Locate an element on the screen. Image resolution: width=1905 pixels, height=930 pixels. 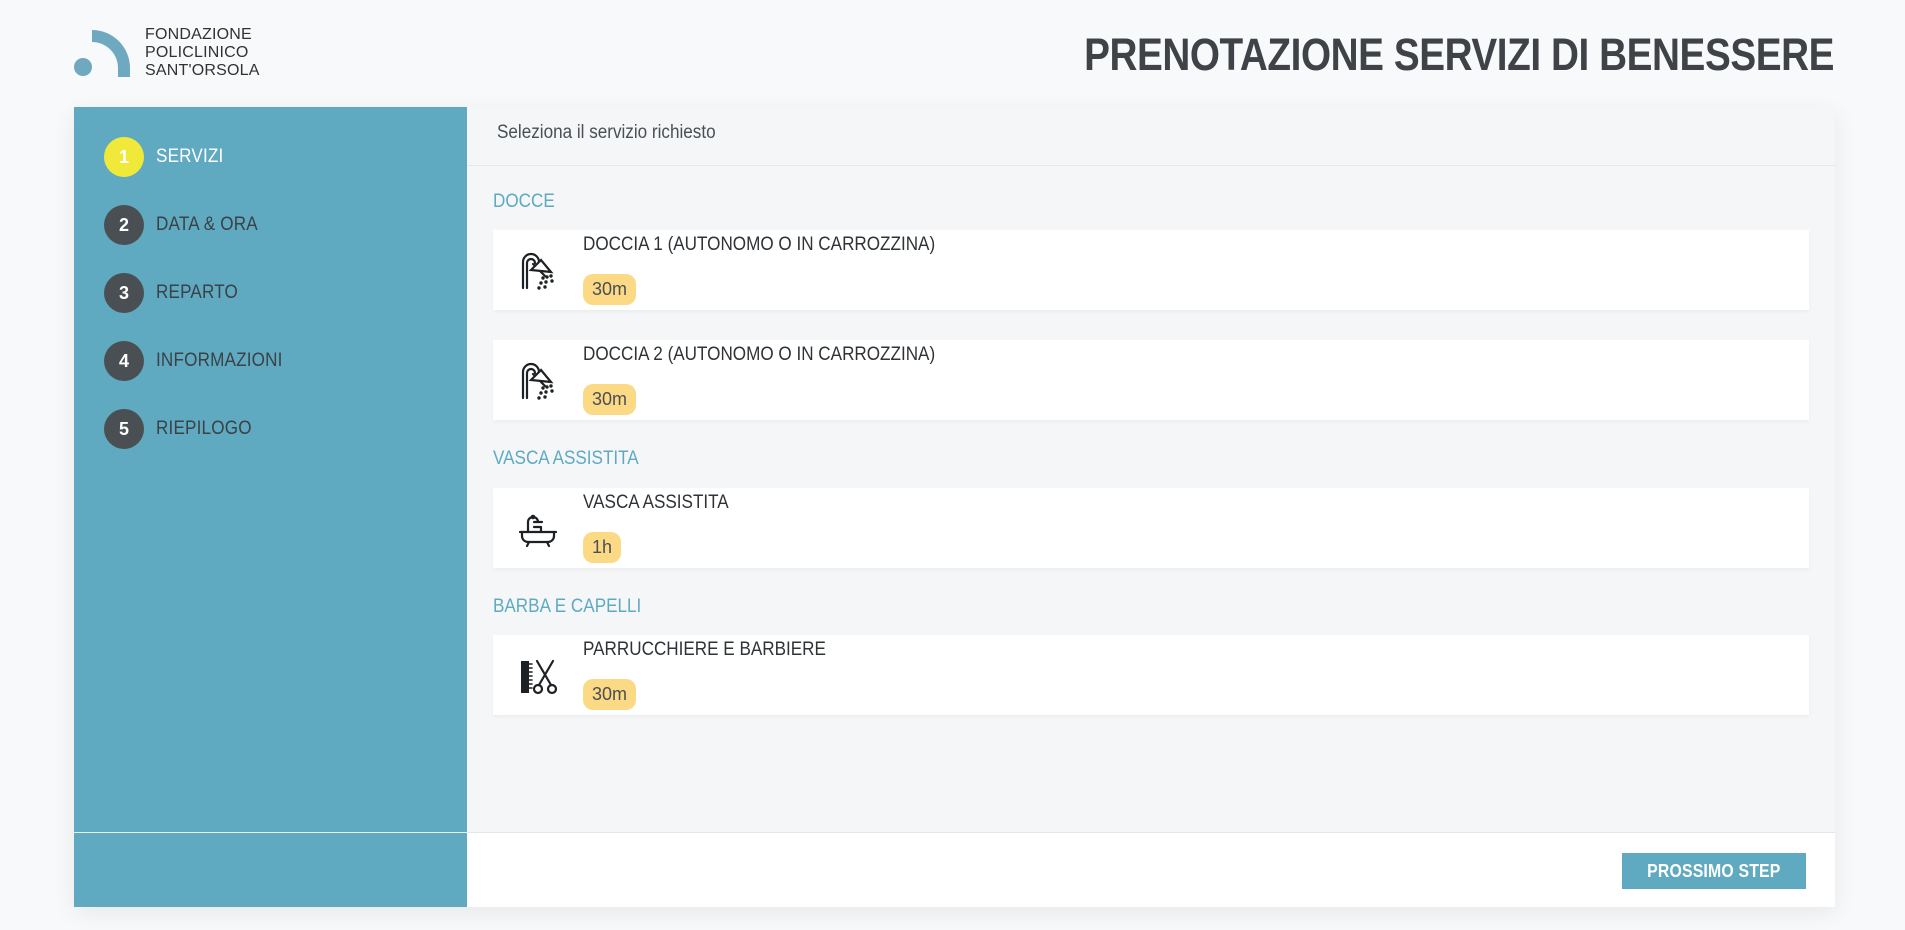
logo-text: FONDAZIONE POLICLINICO SANT'ORSOLA is located at coordinates (202, 53).